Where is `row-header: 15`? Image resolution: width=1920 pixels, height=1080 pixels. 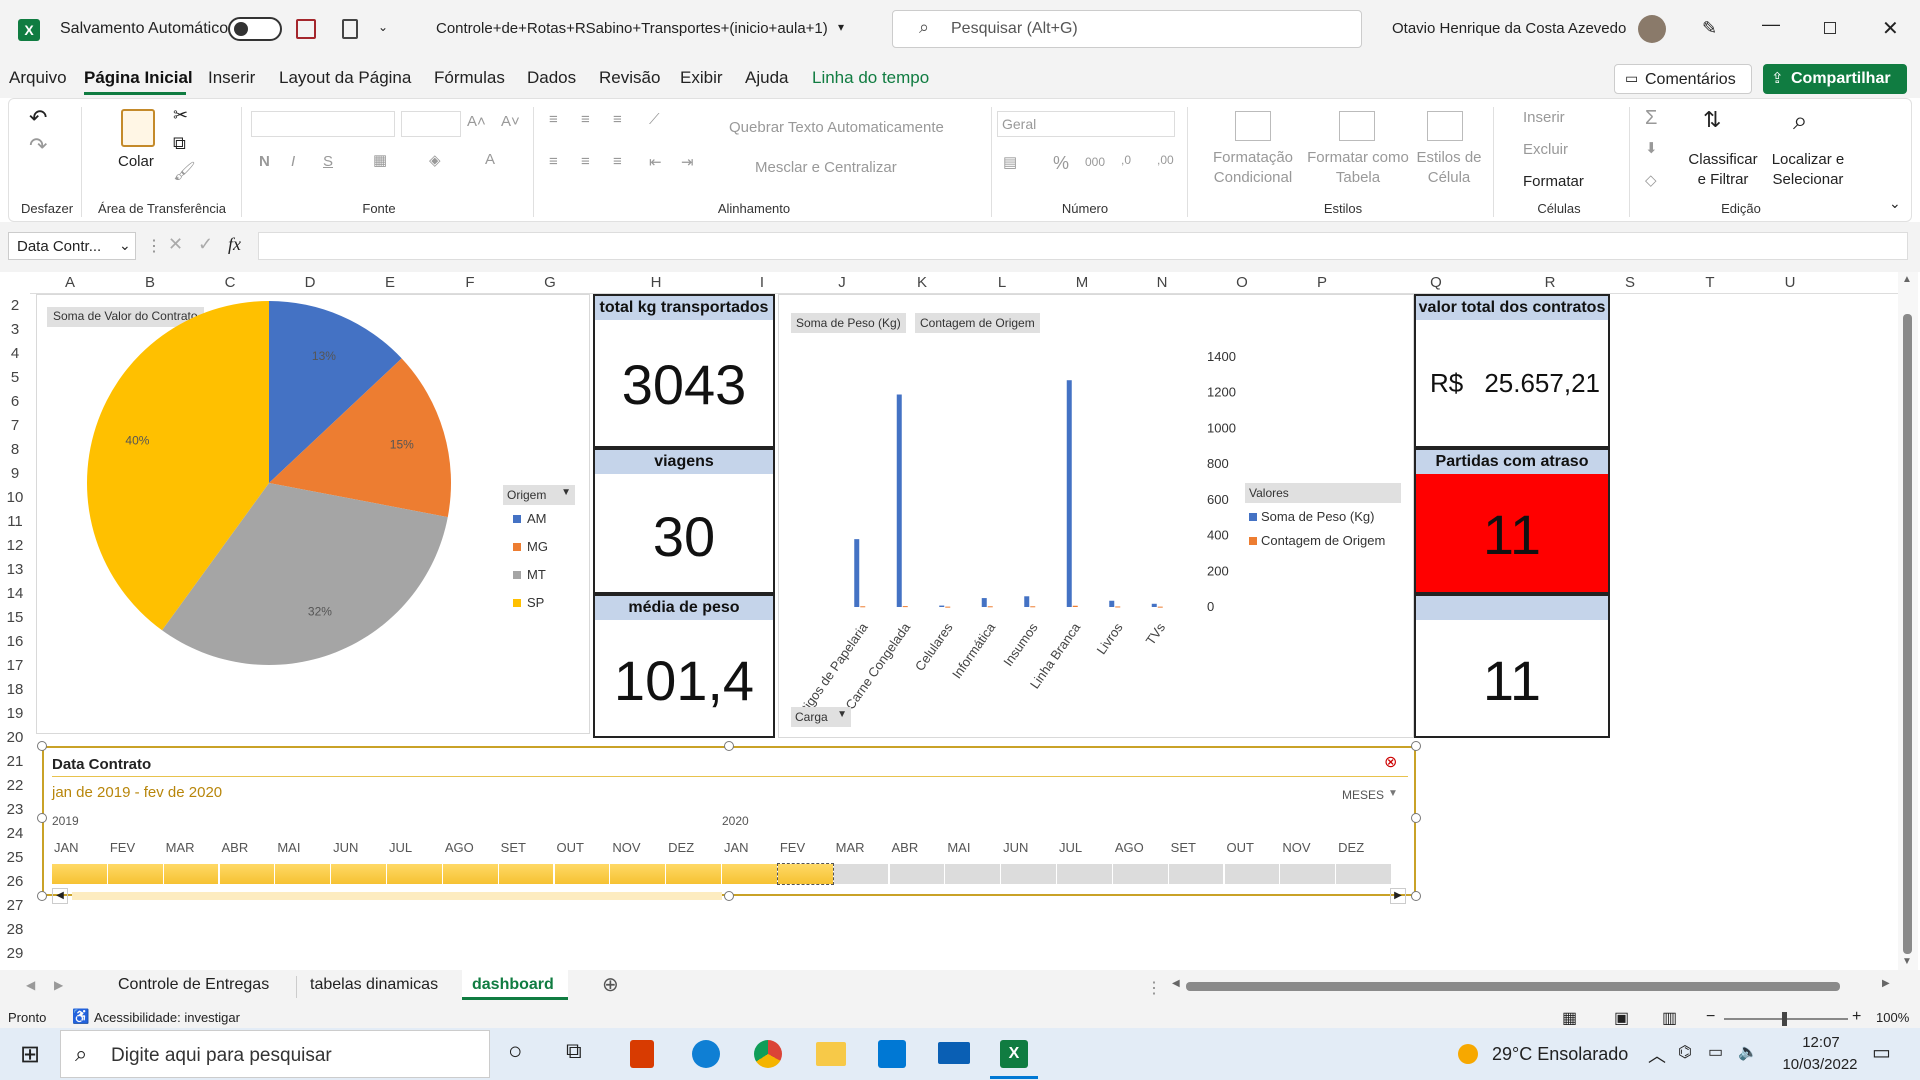 row-header: 15 is located at coordinates (15, 618).